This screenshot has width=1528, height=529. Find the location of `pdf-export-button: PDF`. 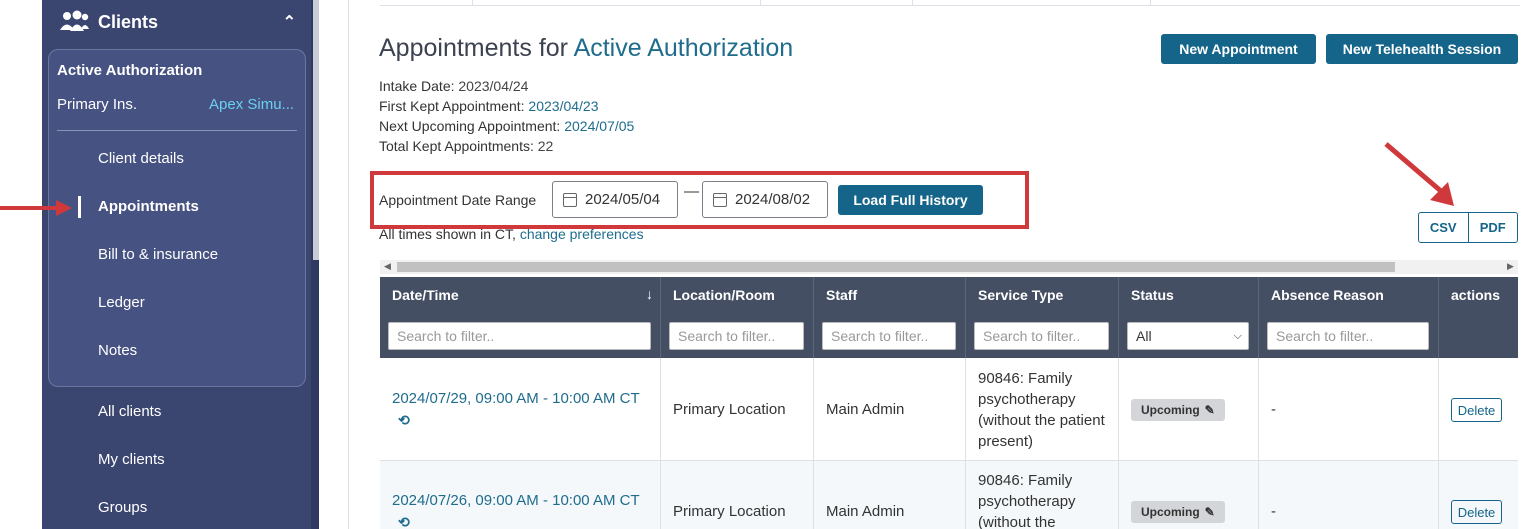

pdf-export-button: PDF is located at coordinates (1492, 227).